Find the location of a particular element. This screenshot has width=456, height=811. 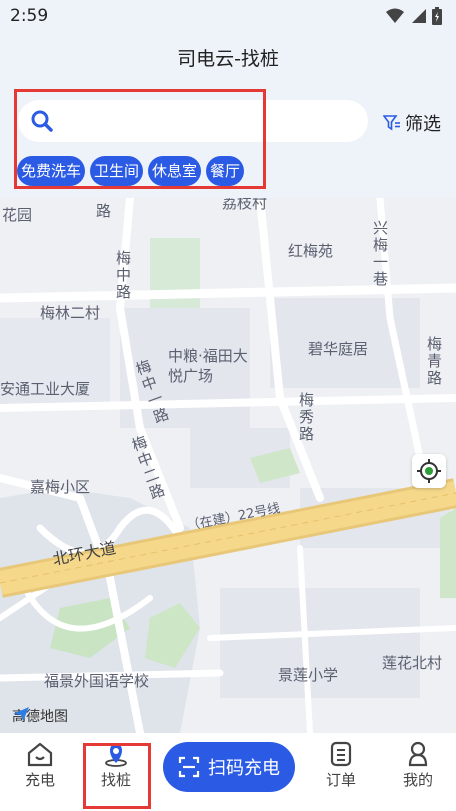

tab-orders: 订单 is located at coordinates (341, 765).